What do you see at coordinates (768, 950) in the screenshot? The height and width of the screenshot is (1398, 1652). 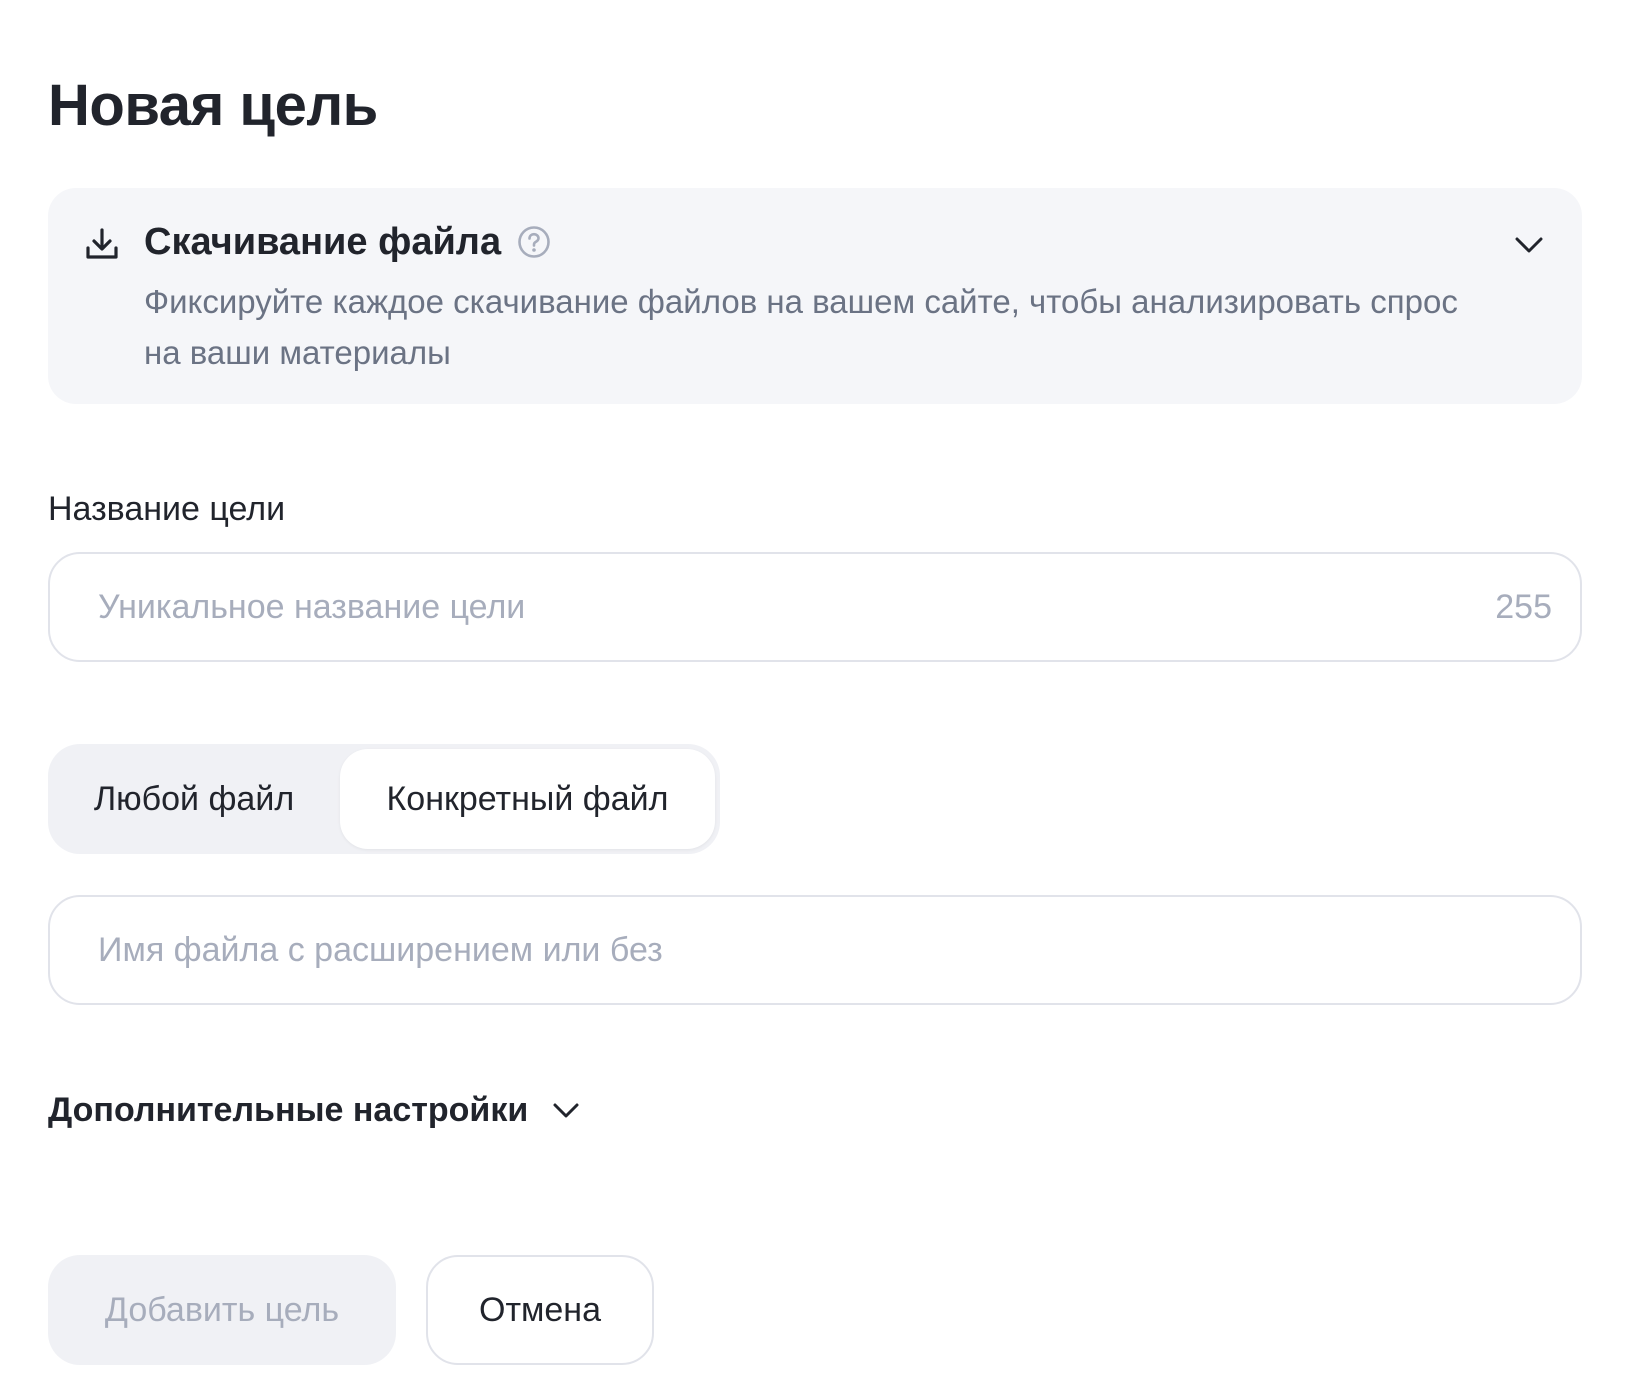 I see `file-name-input` at bounding box center [768, 950].